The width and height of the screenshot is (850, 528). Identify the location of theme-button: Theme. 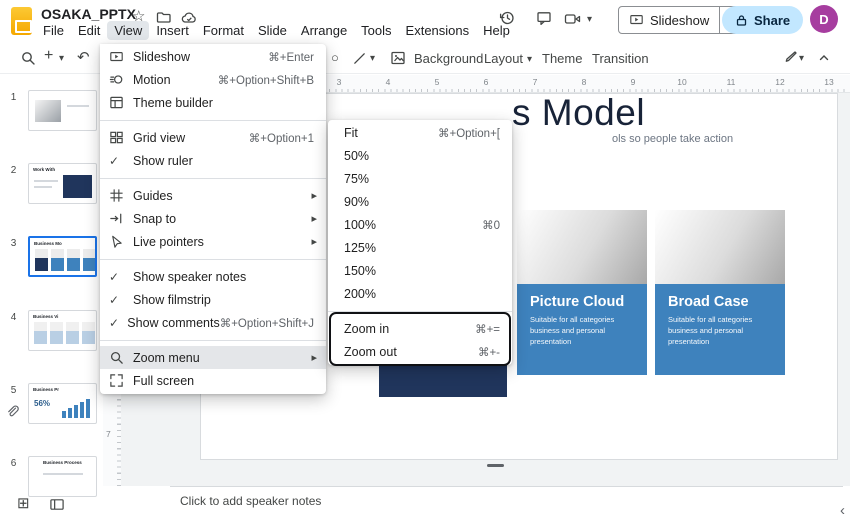
(562, 58).